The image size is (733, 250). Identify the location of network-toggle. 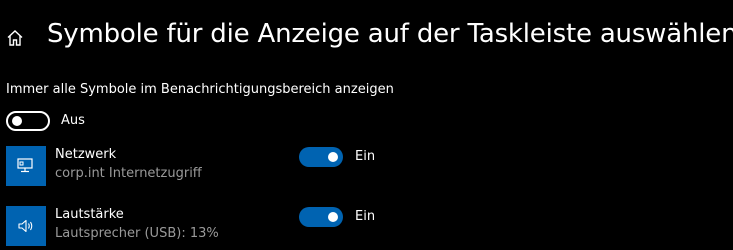
(321, 157).